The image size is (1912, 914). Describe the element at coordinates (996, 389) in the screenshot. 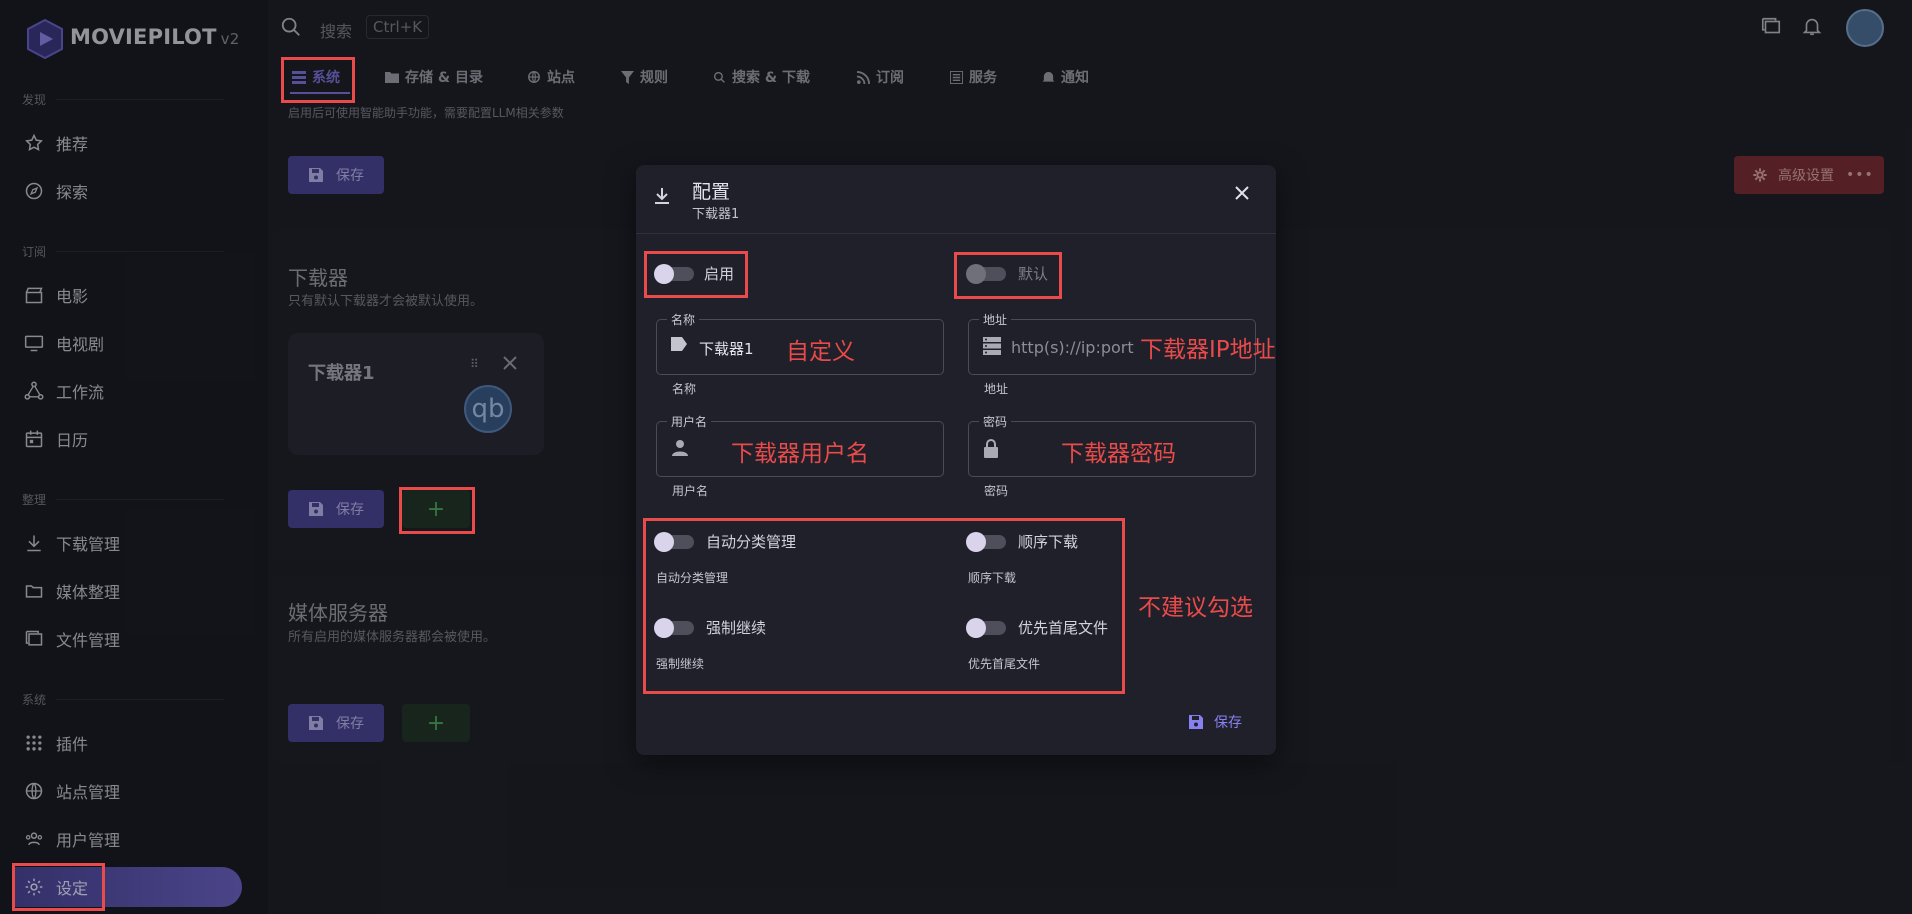

I see `host-hint: 地址` at that location.